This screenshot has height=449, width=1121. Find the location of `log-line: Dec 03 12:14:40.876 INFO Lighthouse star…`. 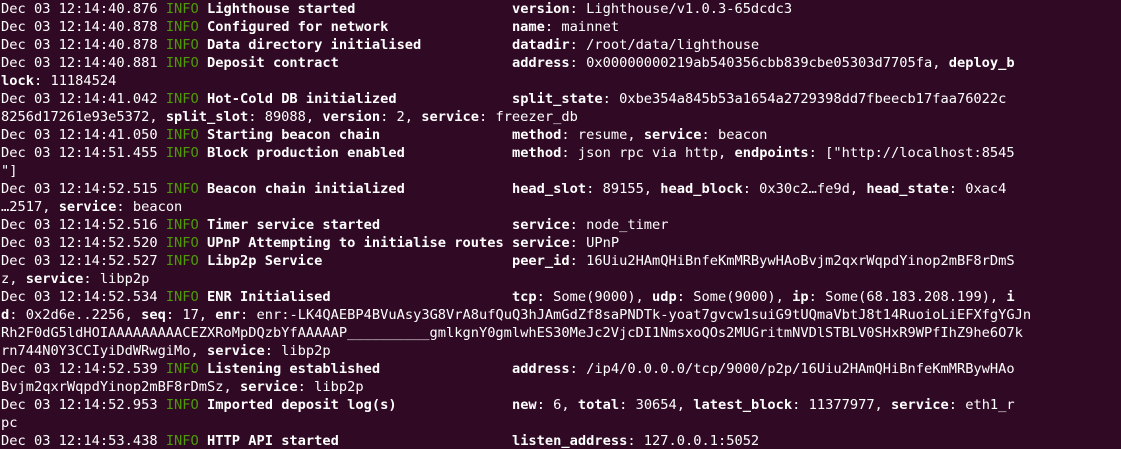

log-line: Dec 03 12:14:40.876 INFO Lighthouse star… is located at coordinates (396, 9).